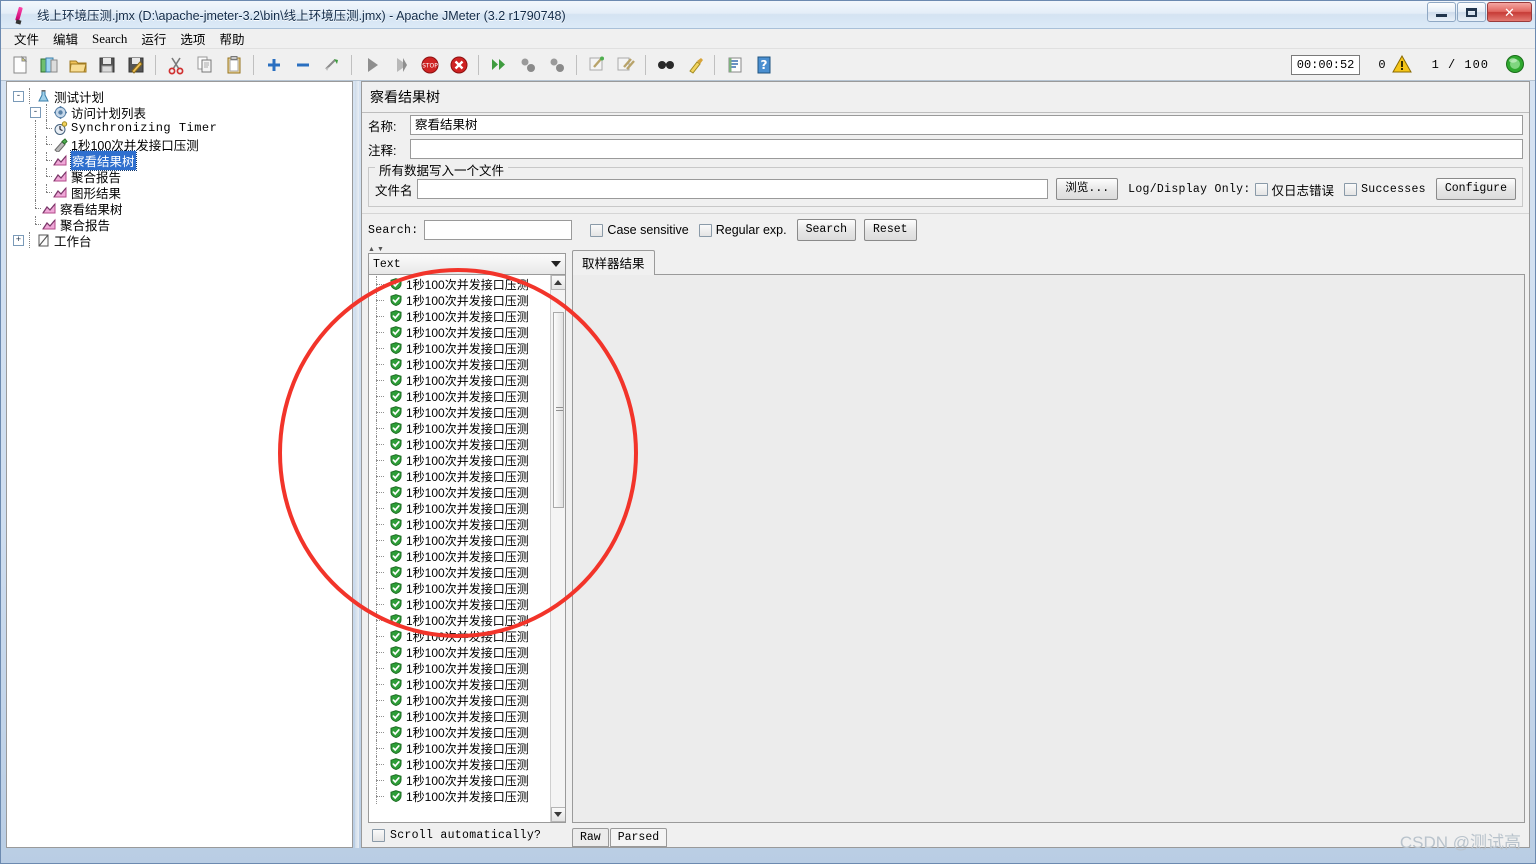 This screenshot has height=864, width=1536. Describe the element at coordinates (556, 65) in the screenshot. I see `remote-shutdown-all-icon` at that location.